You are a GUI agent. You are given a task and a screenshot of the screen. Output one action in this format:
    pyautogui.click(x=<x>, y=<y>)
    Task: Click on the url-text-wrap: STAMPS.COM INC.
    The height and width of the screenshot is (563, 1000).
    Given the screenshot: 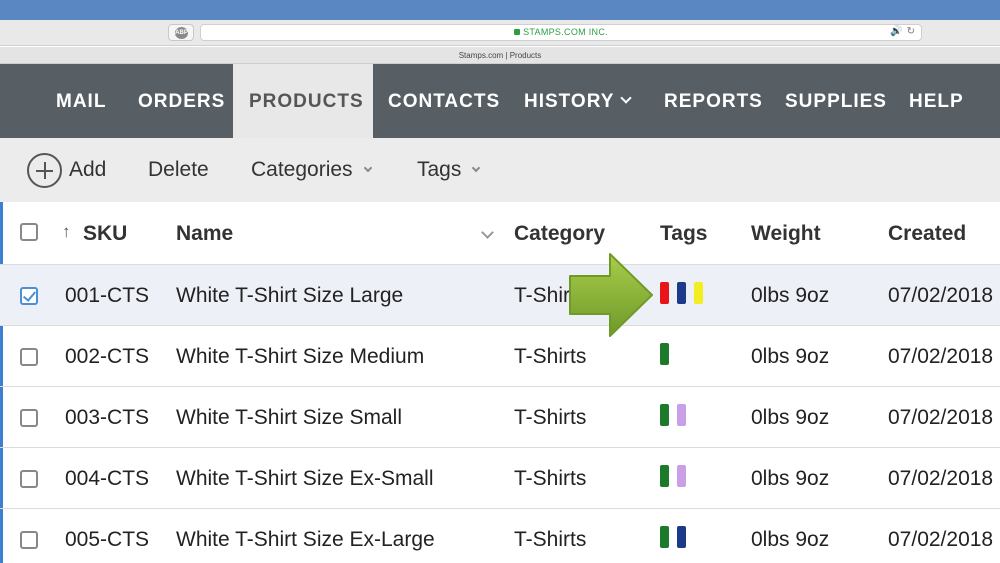 What is the action you would take?
    pyautogui.click(x=561, y=32)
    